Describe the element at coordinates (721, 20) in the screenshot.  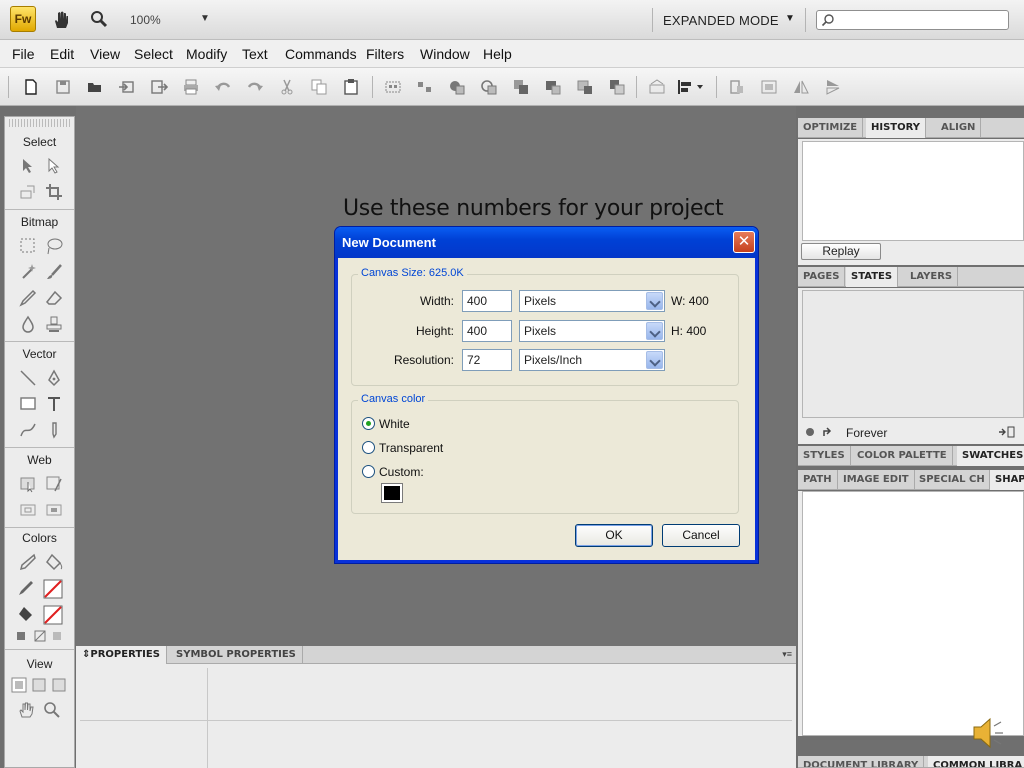
I see `workspace-mode: EXPANDED MODE` at that location.